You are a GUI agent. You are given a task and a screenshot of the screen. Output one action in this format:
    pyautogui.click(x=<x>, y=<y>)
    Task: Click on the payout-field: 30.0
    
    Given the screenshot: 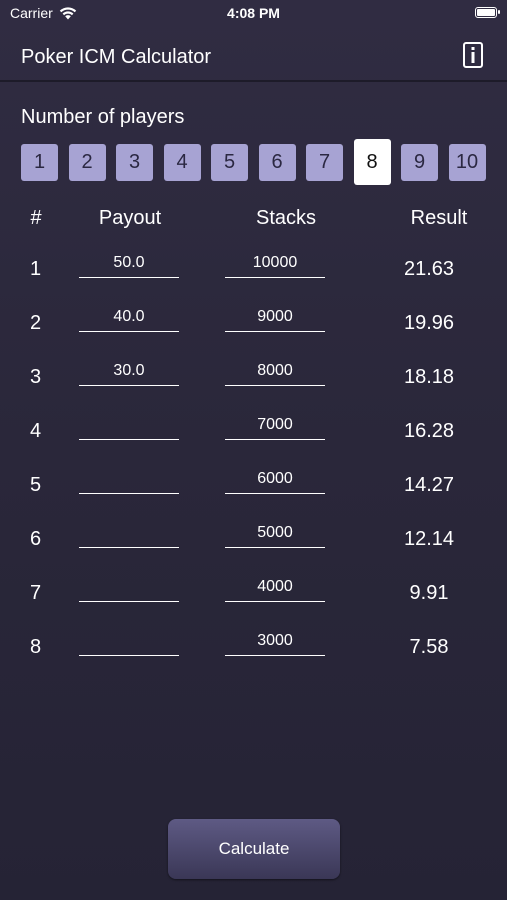 What is the action you would take?
    pyautogui.click(x=129, y=374)
    